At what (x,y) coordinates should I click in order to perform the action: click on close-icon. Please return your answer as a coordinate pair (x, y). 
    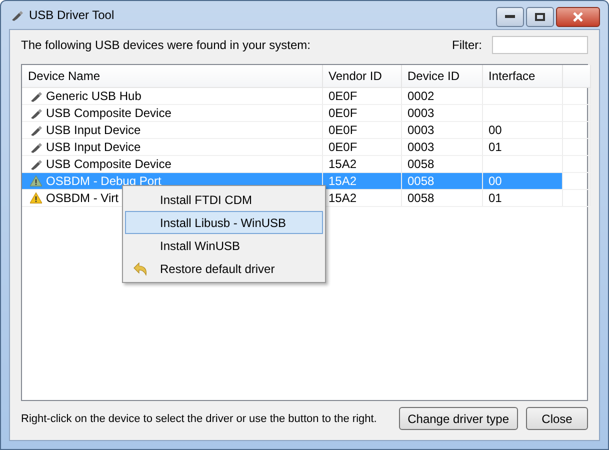
    Looking at the image, I should click on (578, 17).